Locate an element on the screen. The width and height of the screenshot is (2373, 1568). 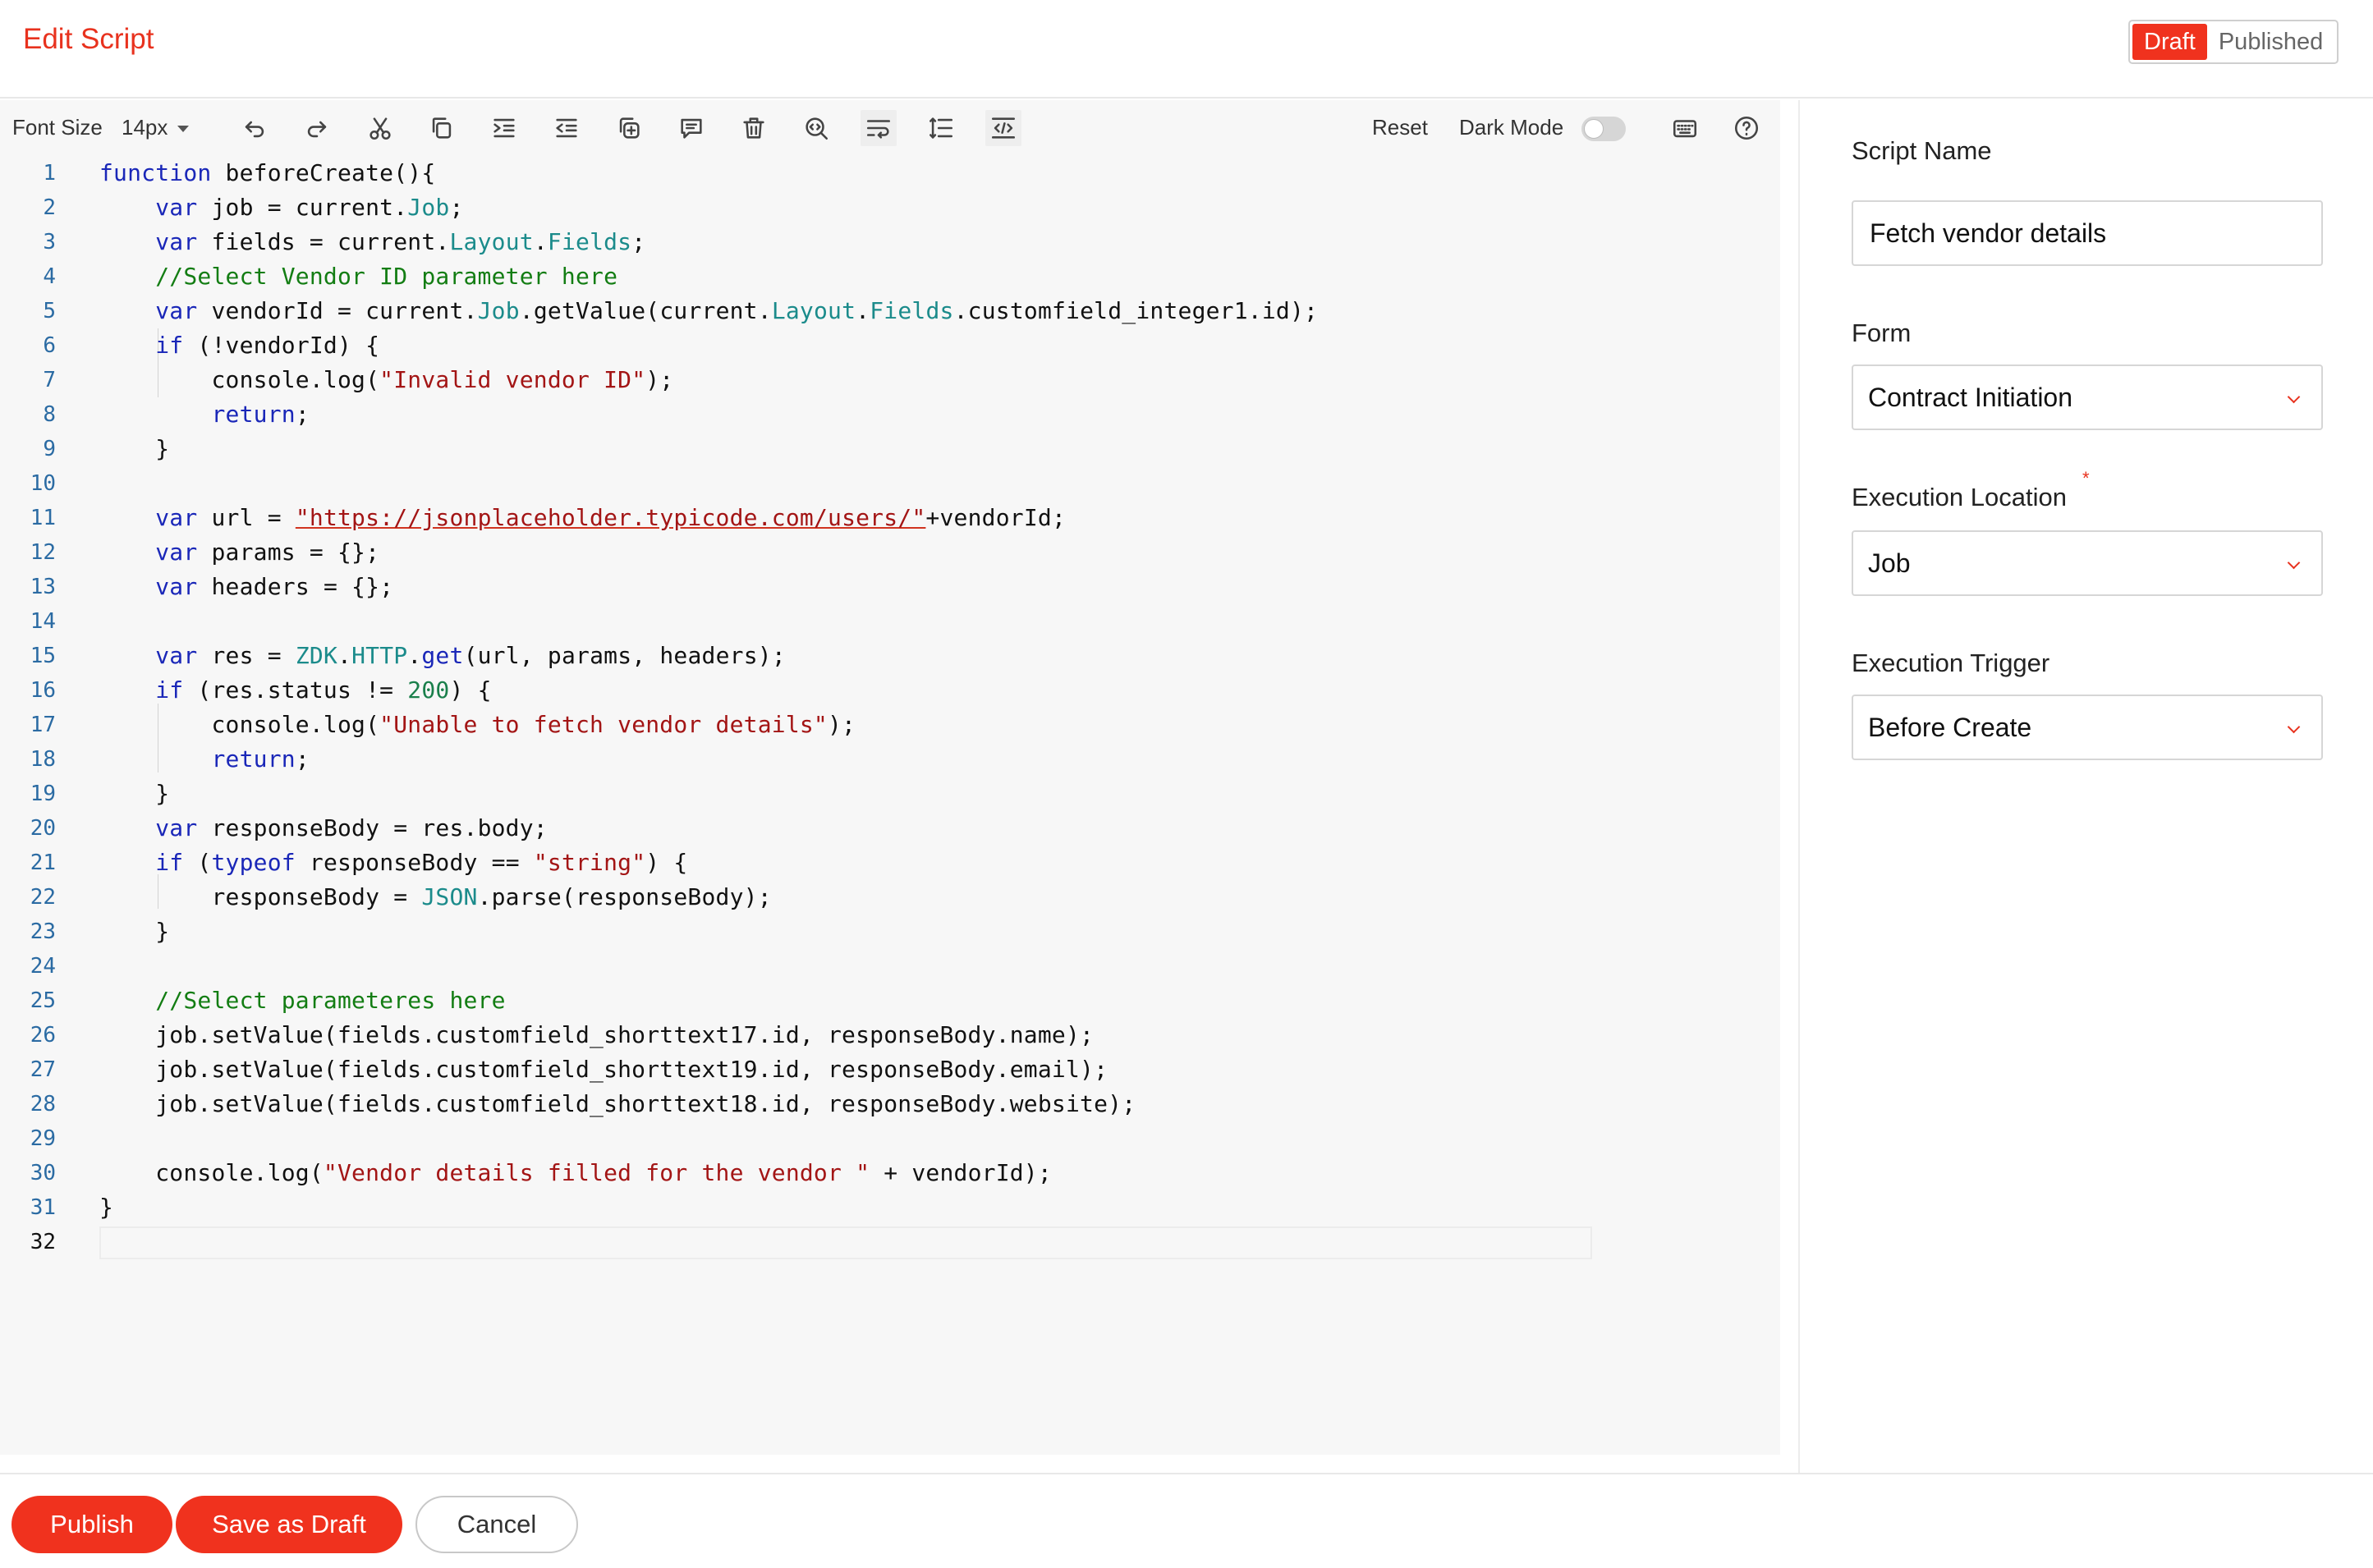
indent-icon is located at coordinates (504, 128).